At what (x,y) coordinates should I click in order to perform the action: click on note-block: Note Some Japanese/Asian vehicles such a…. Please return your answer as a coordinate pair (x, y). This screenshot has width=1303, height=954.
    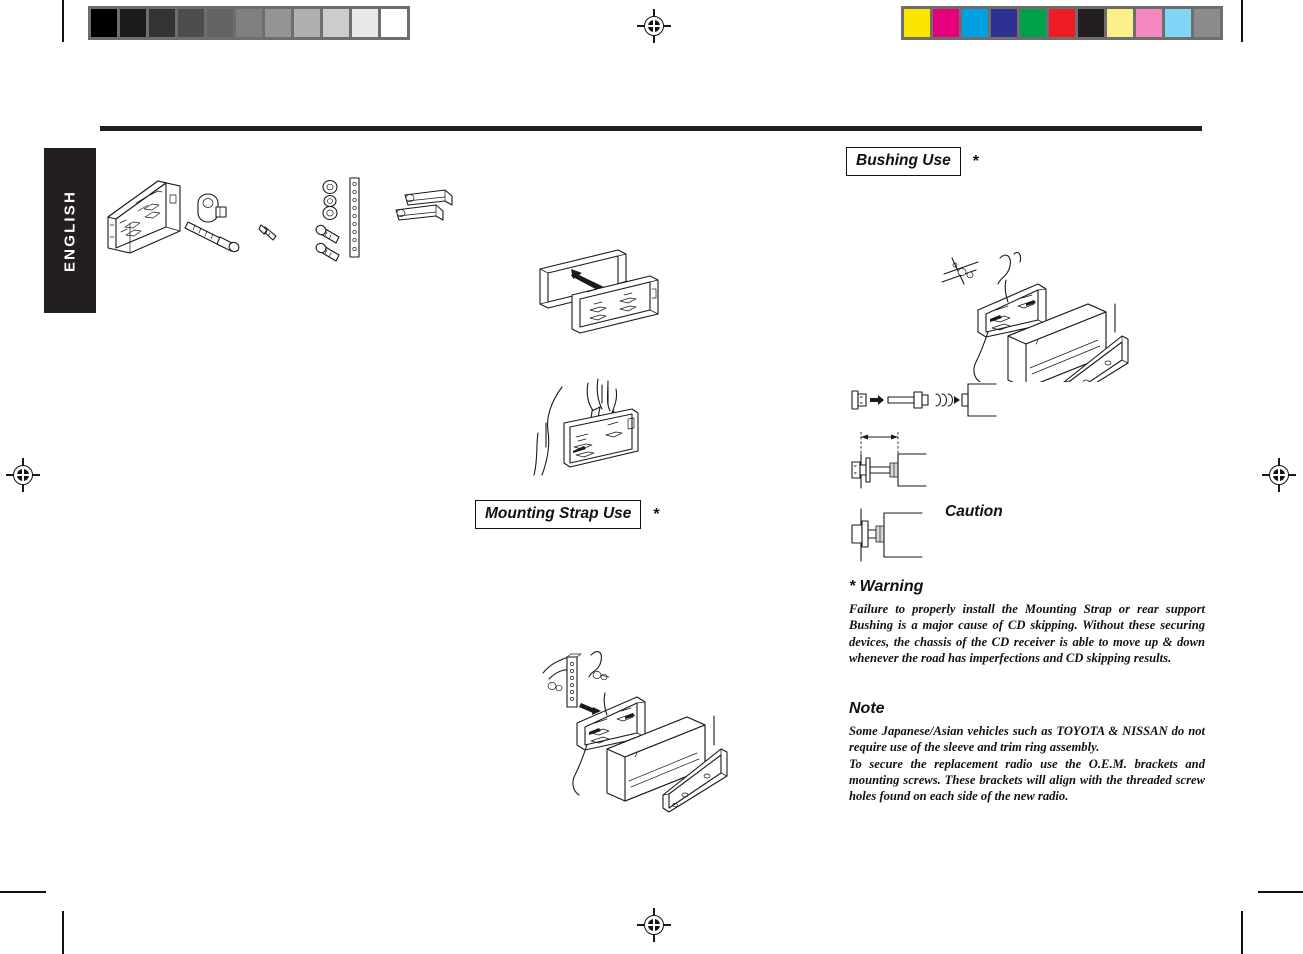
    Looking at the image, I should click on (1027, 752).